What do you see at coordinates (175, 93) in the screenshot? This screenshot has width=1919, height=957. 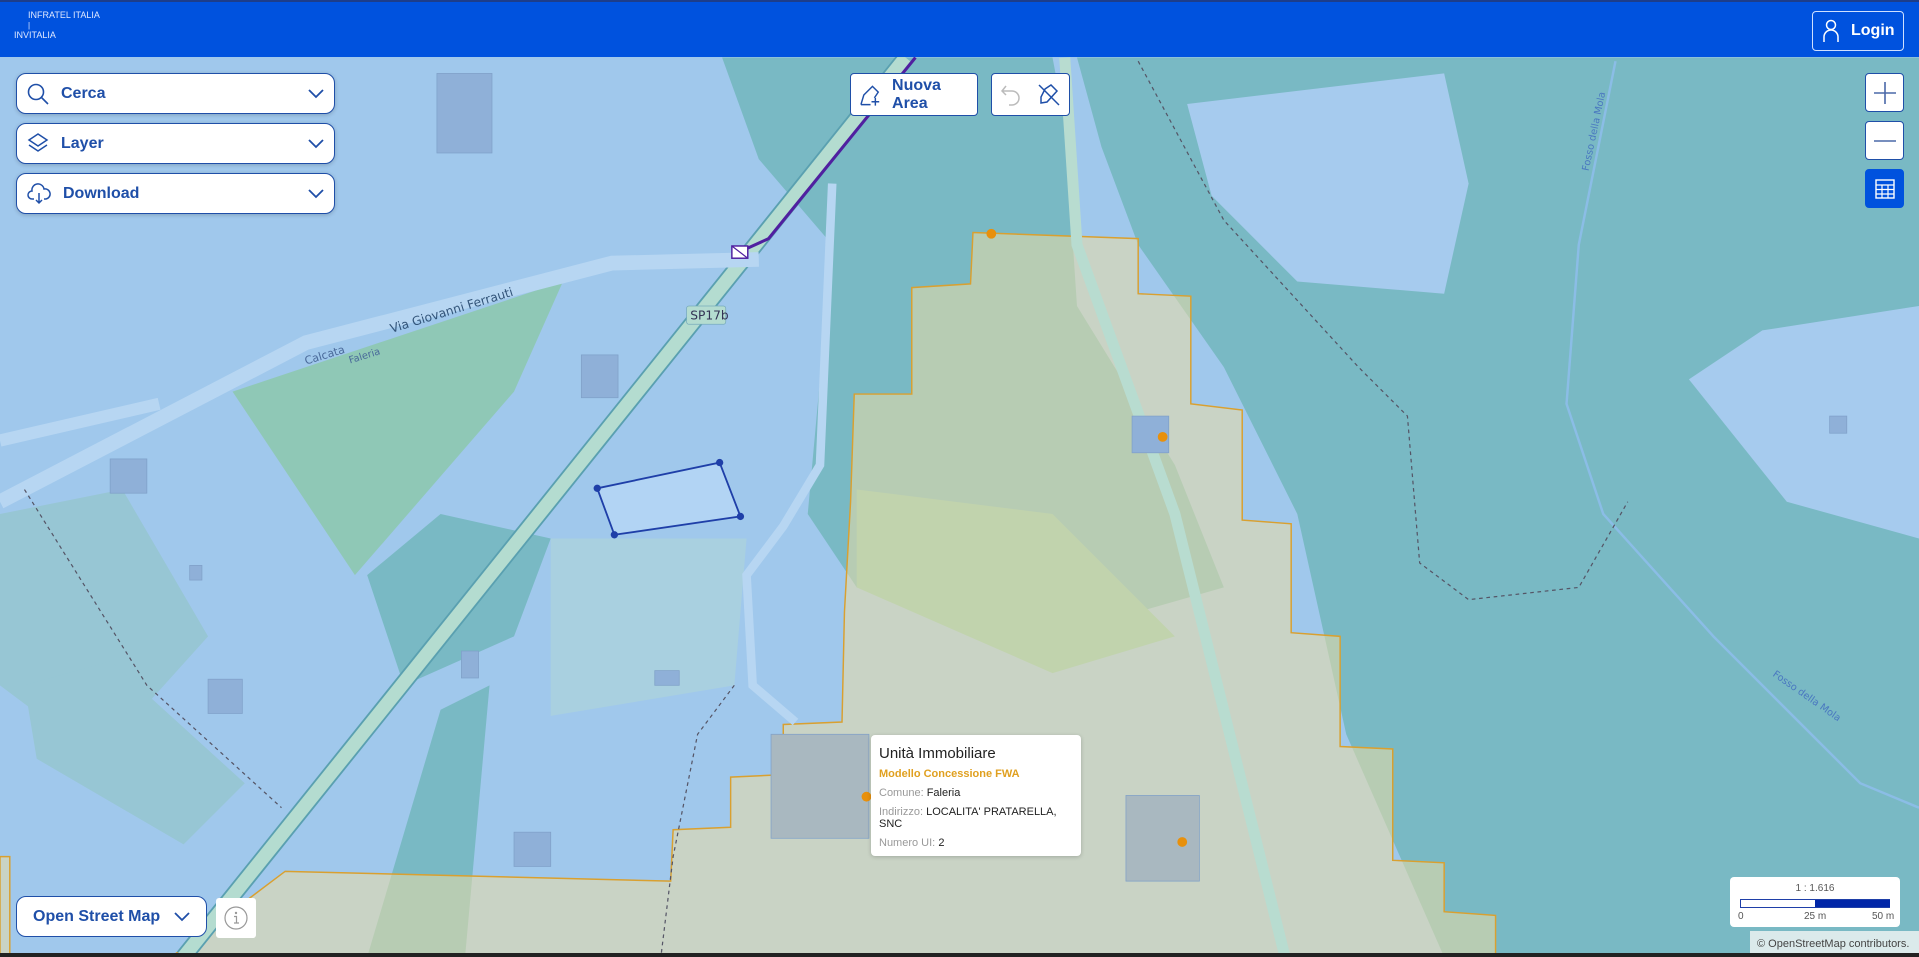 I see `search-panel: Cerca` at bounding box center [175, 93].